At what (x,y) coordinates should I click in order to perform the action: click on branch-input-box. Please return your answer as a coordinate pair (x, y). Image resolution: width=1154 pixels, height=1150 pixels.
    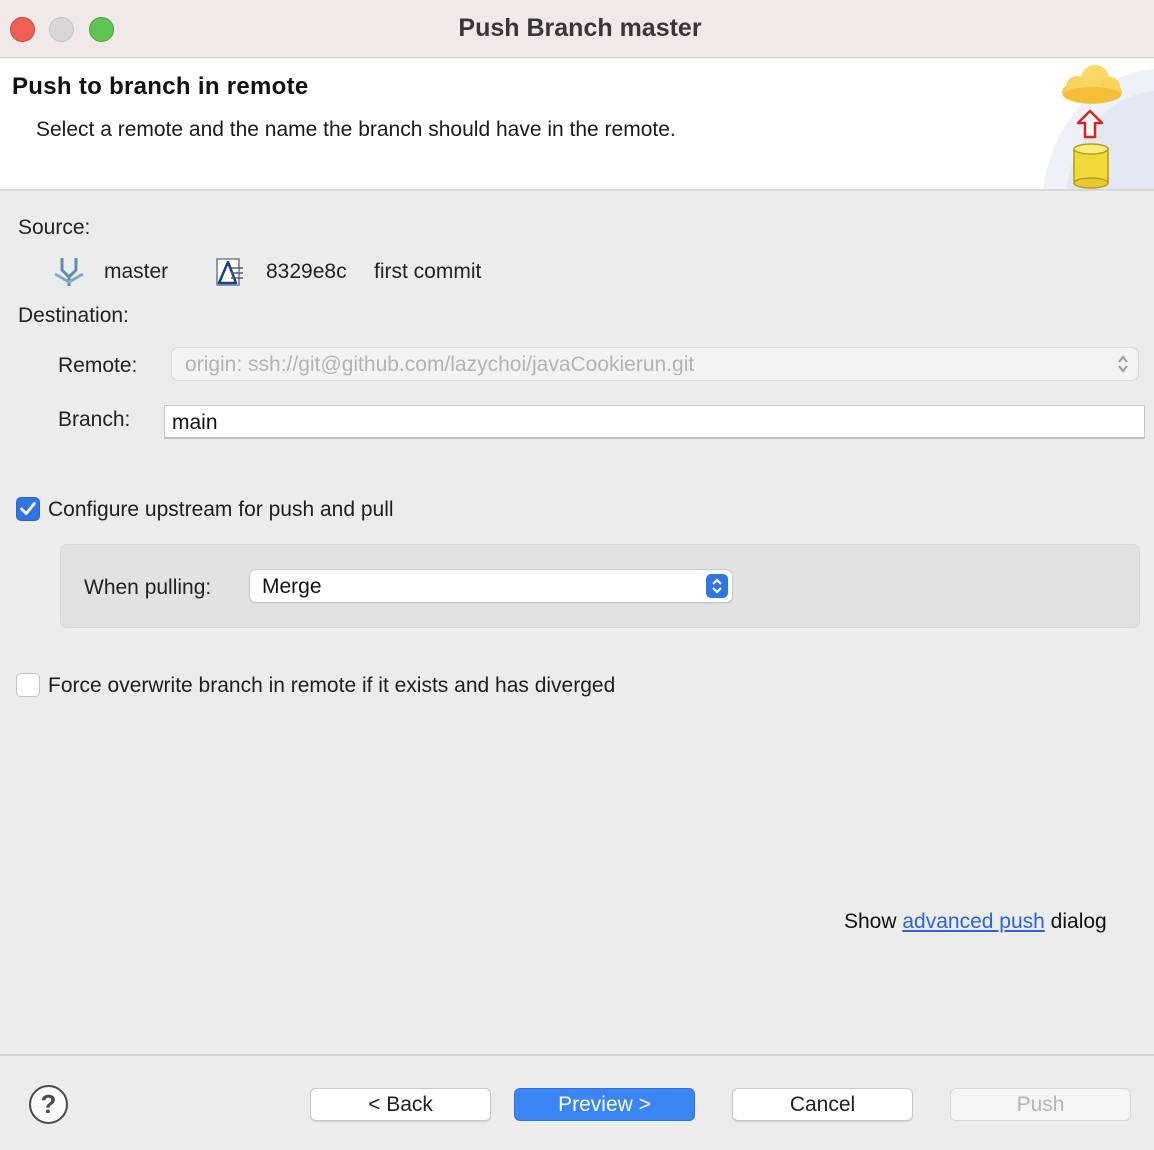
    Looking at the image, I should click on (654, 422).